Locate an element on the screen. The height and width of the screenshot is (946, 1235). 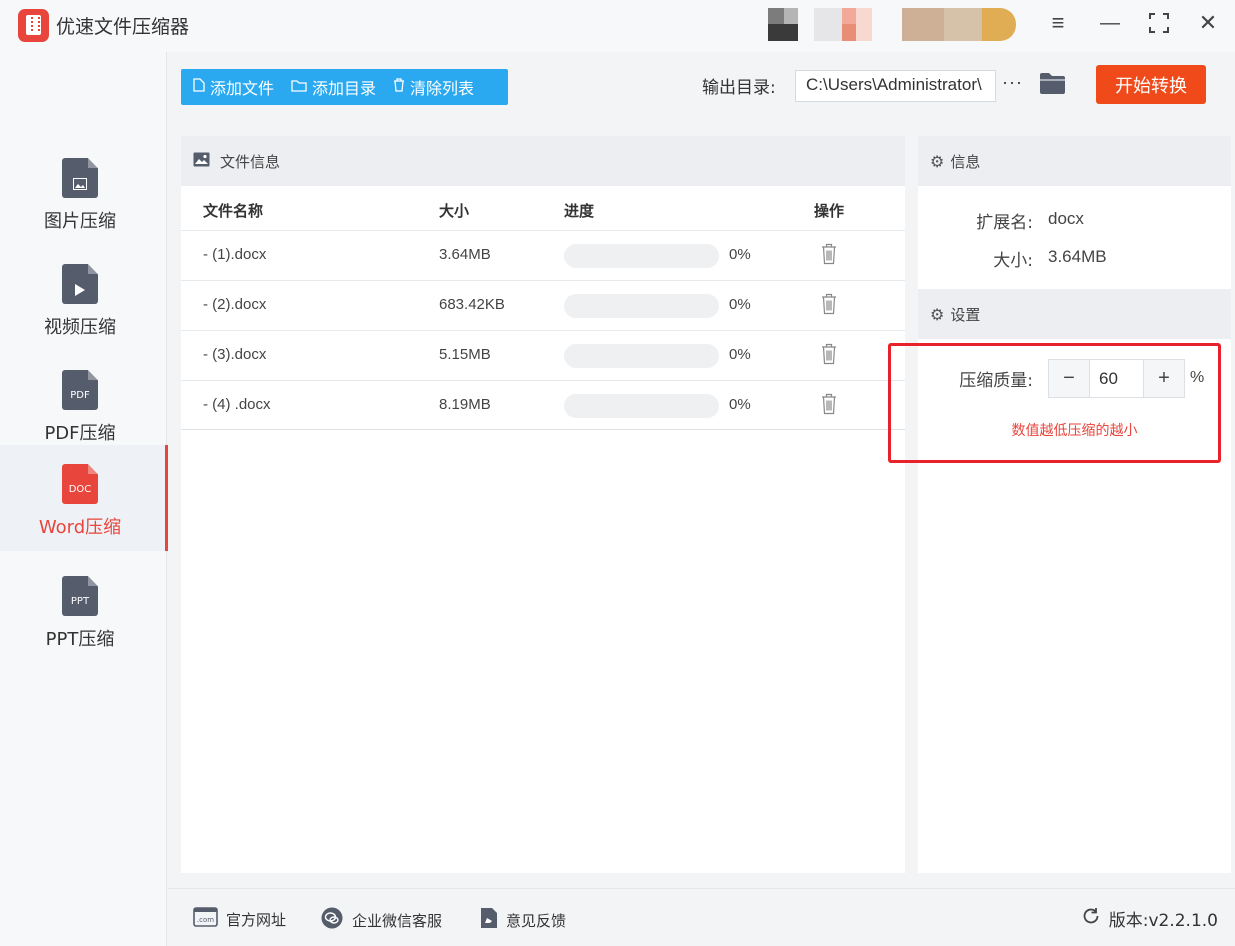
feedback-link: 意见反馈 is located at coordinates (523, 920).